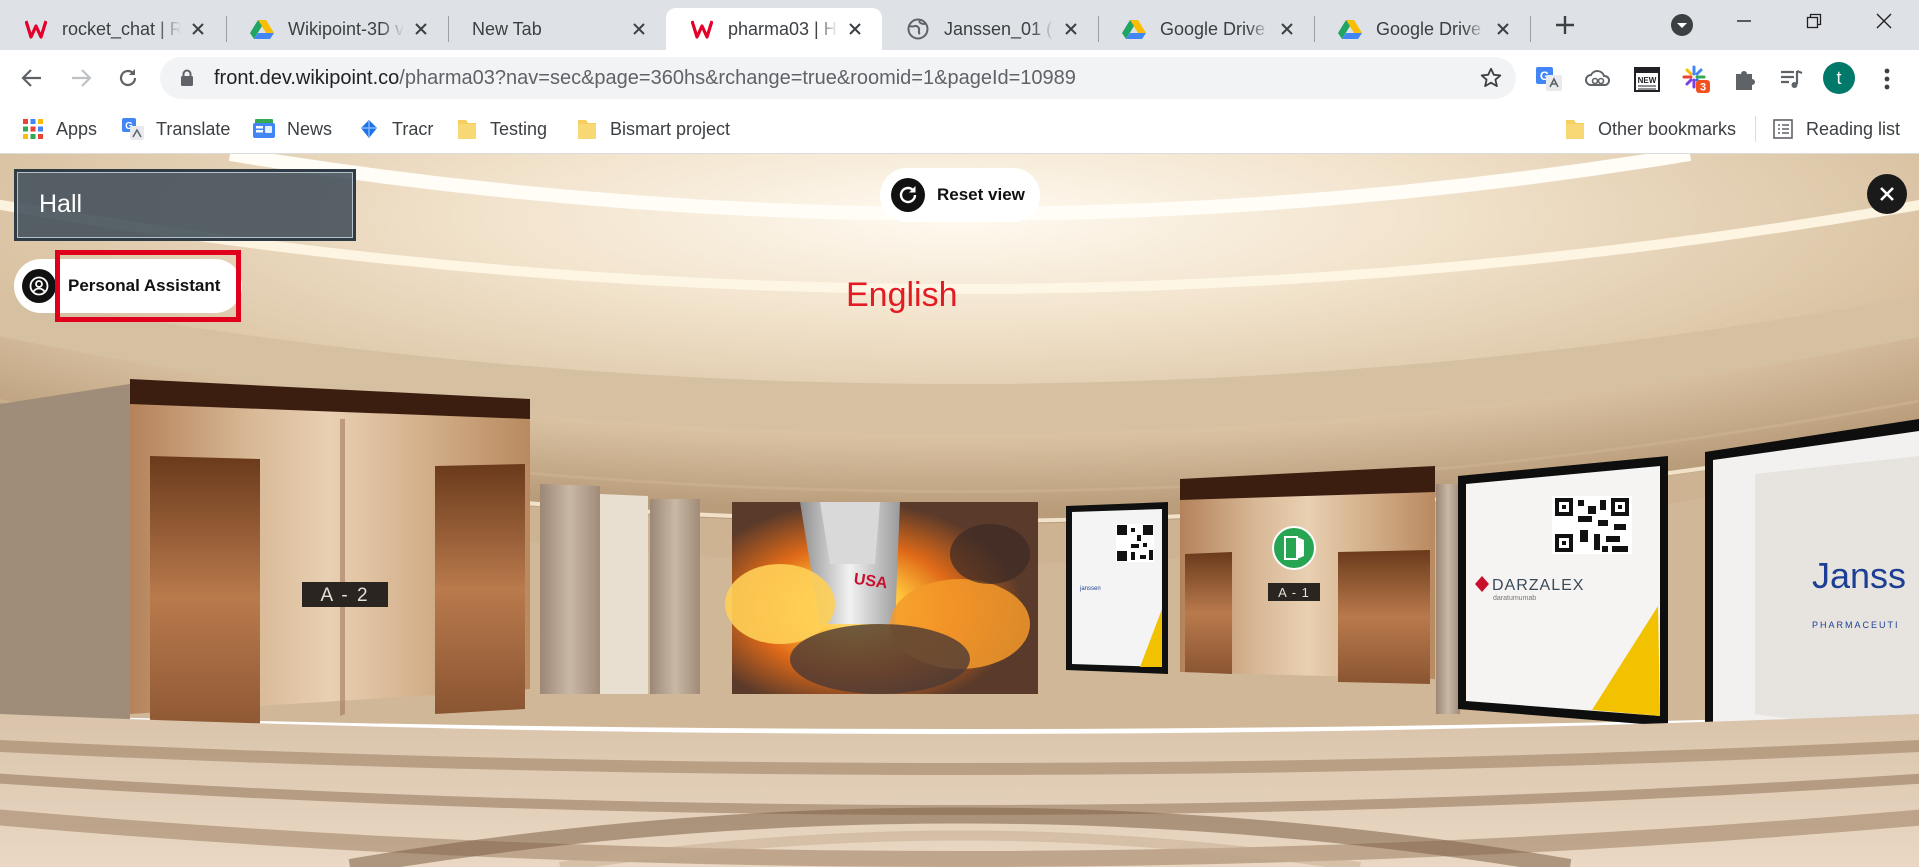  What do you see at coordinates (310, 128) in the screenshot?
I see `bookmark-label: News` at bounding box center [310, 128].